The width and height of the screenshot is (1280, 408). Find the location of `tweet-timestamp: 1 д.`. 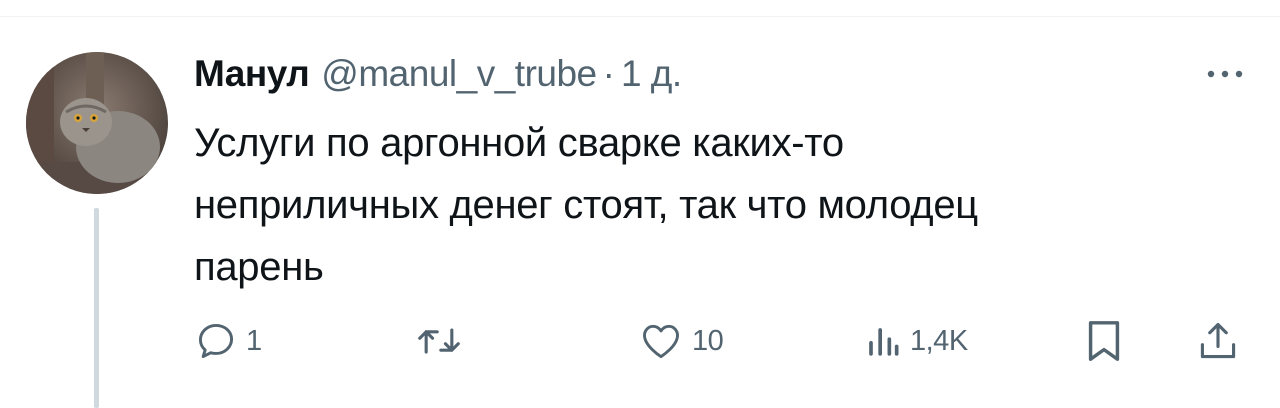

tweet-timestamp: 1 д. is located at coordinates (651, 74).